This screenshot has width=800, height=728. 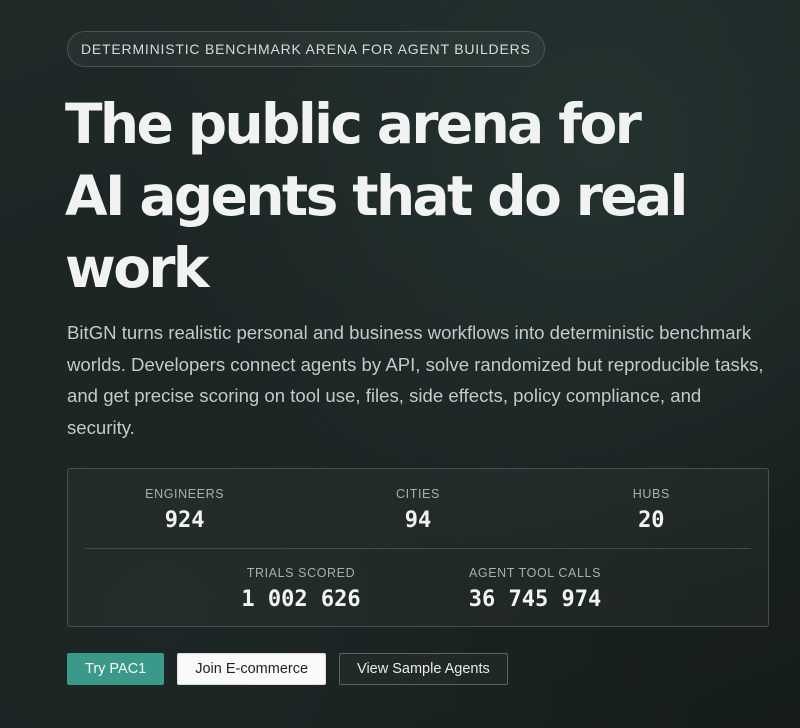 I want to click on stat-trials-scored: TRIALS SCORED 1 002 626, so click(x=301, y=589).